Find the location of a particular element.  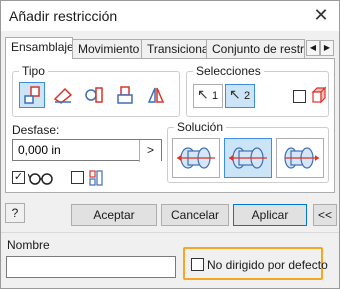

tab-conjunto-restricciones: Conjunto de restricciones is located at coordinates (255, 48).